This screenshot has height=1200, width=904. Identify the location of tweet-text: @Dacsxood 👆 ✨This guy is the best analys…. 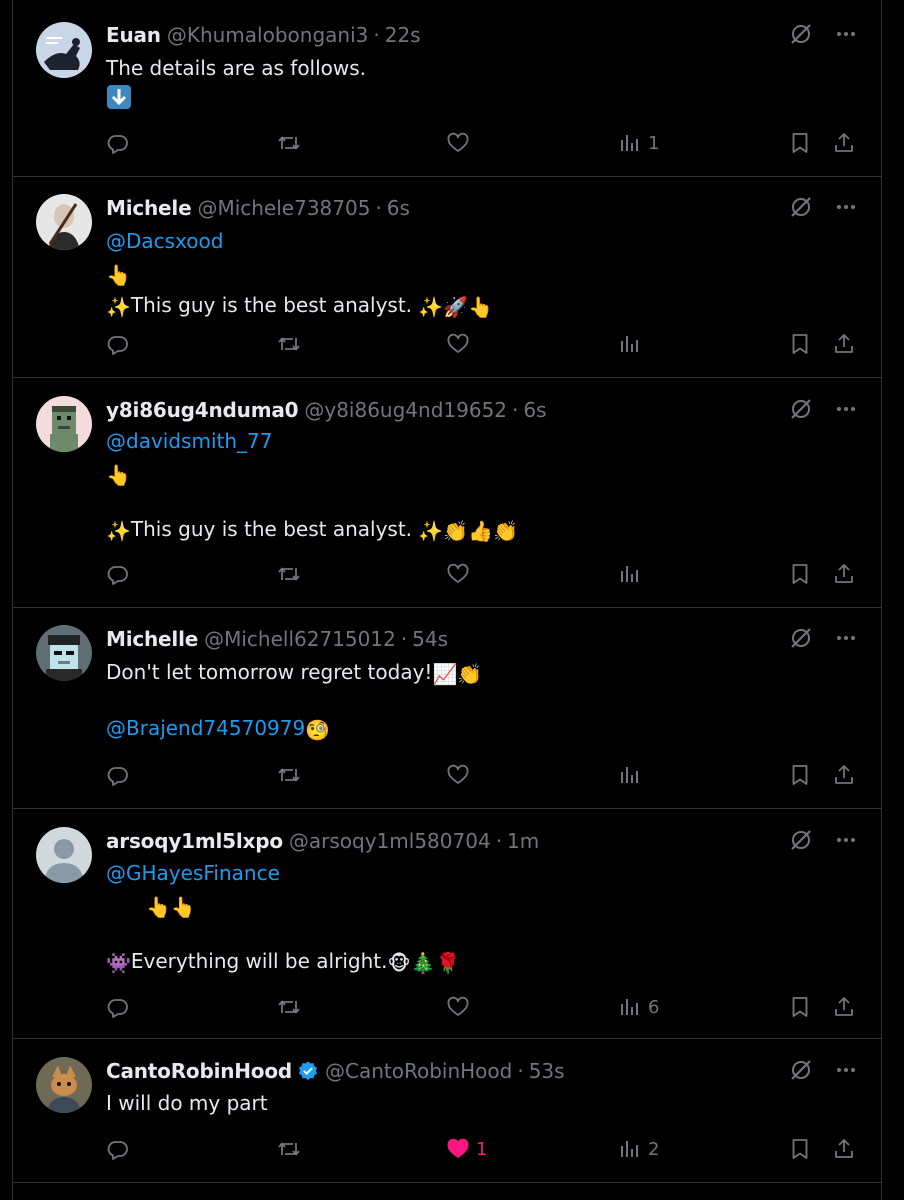
(463, 273).